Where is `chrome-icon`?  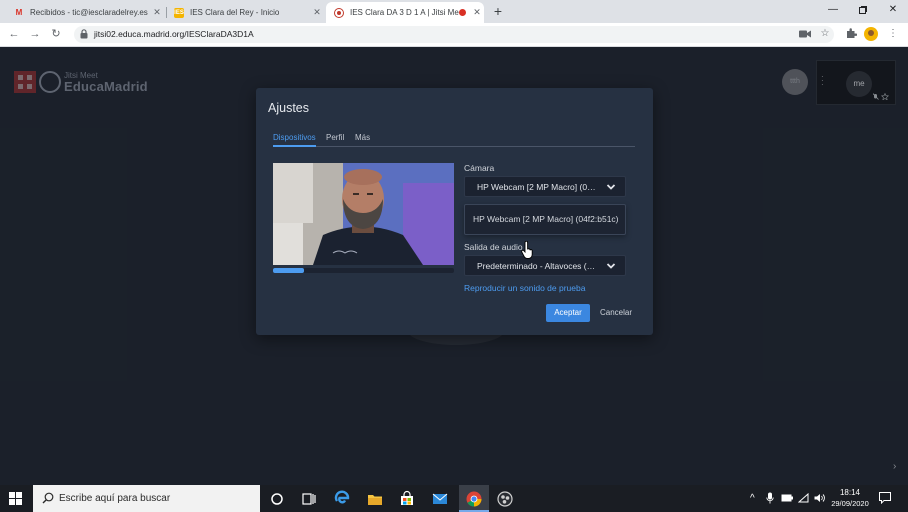 chrome-icon is located at coordinates (474, 499).